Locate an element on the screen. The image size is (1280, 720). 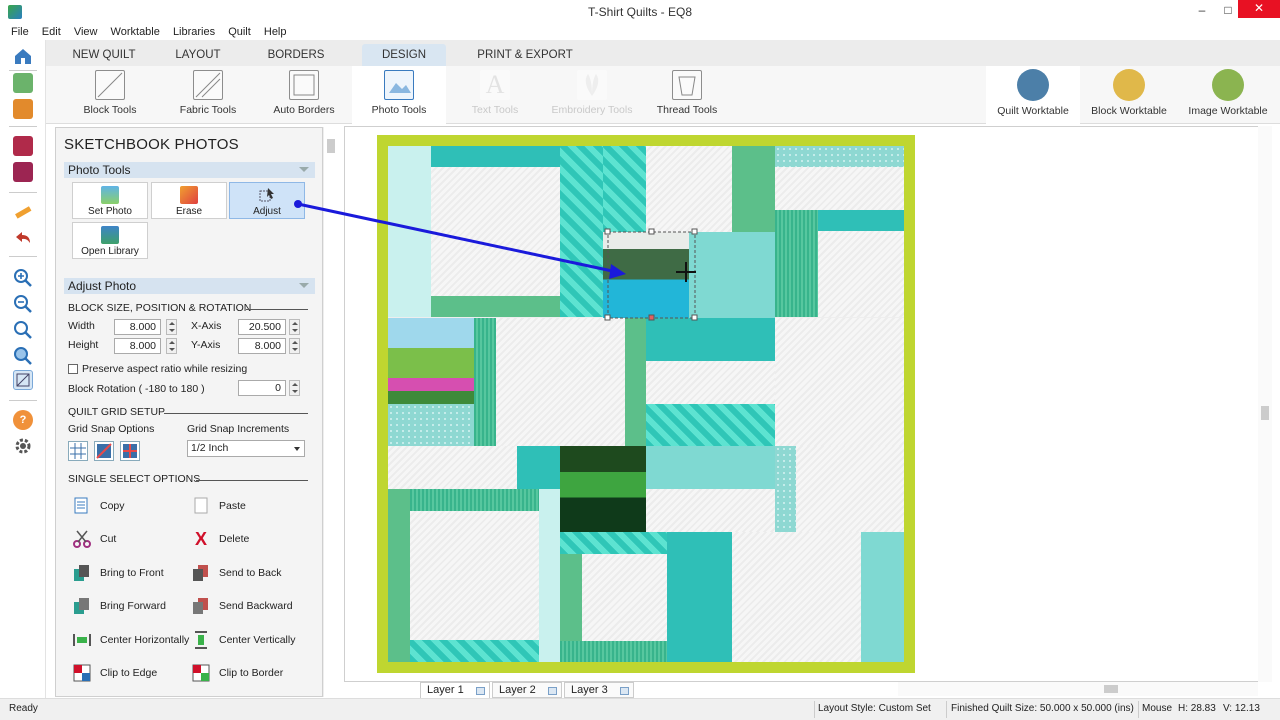
rotation-spinner is located at coordinates (294, 388).